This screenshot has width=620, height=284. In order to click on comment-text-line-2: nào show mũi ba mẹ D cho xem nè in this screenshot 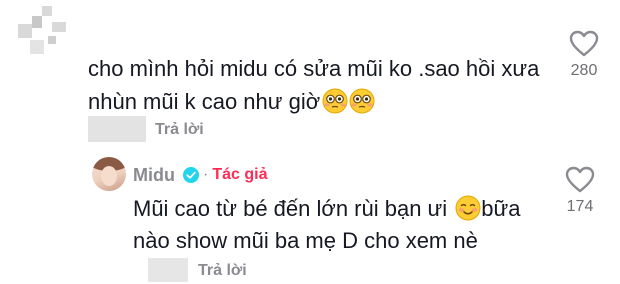, I will do `click(305, 240)`.